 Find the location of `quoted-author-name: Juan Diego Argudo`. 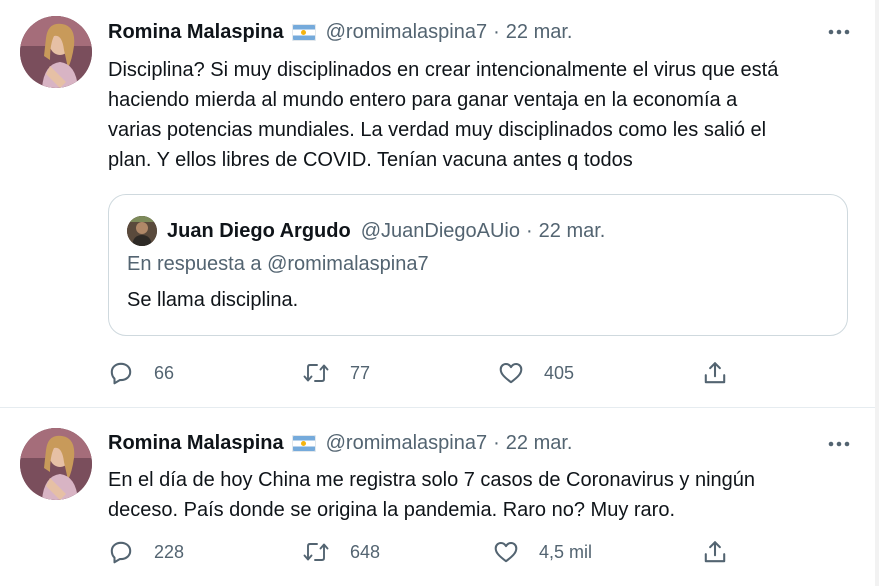

quoted-author-name: Juan Diego Argudo is located at coordinates (259, 230).